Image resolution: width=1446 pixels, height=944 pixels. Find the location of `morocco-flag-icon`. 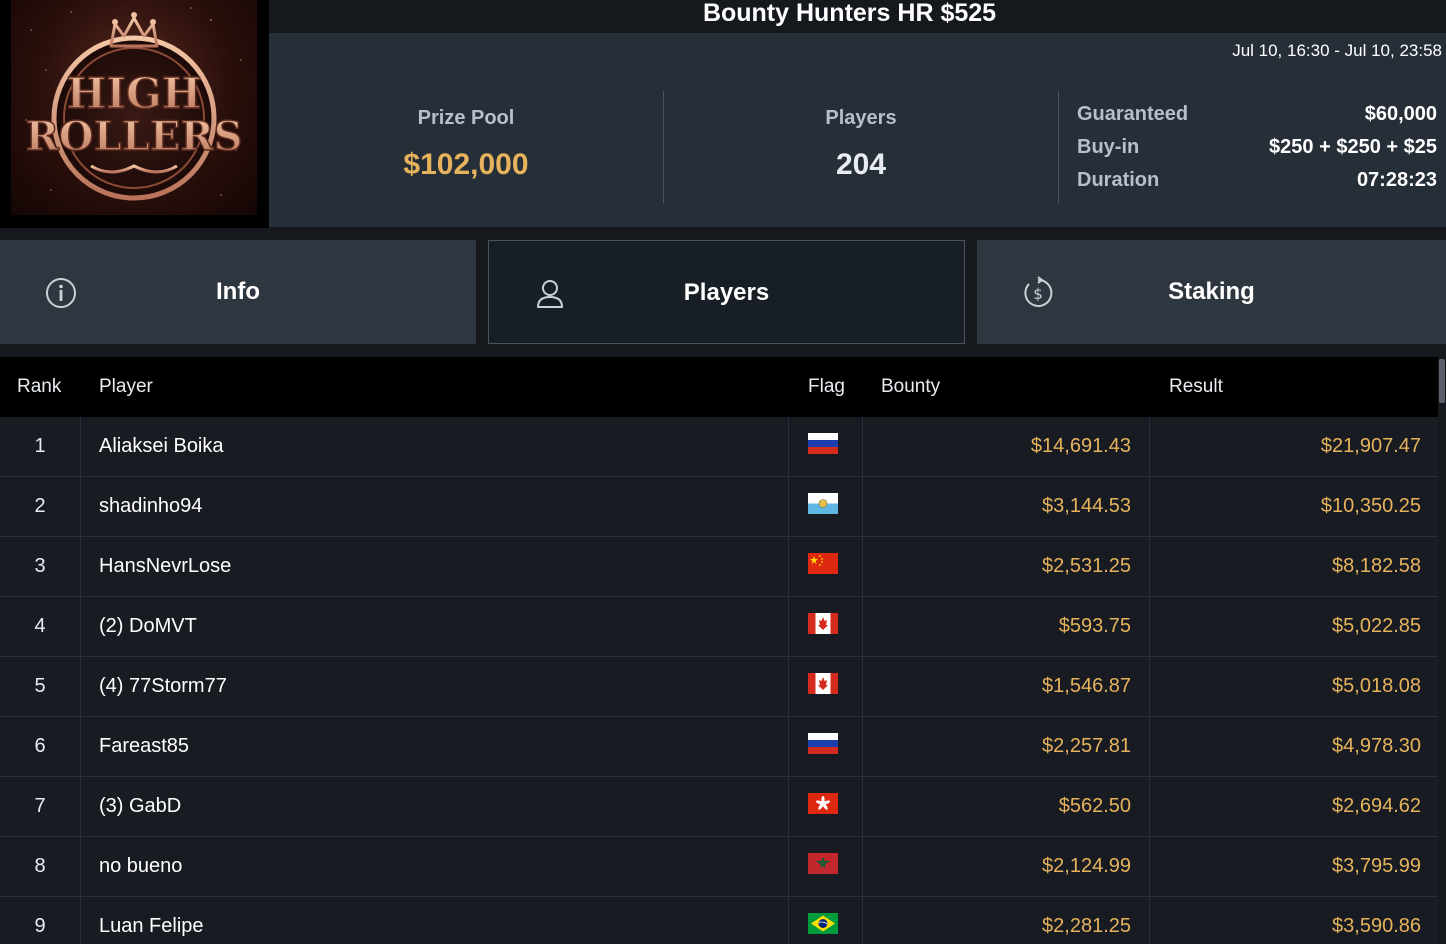

morocco-flag-icon is located at coordinates (823, 863).